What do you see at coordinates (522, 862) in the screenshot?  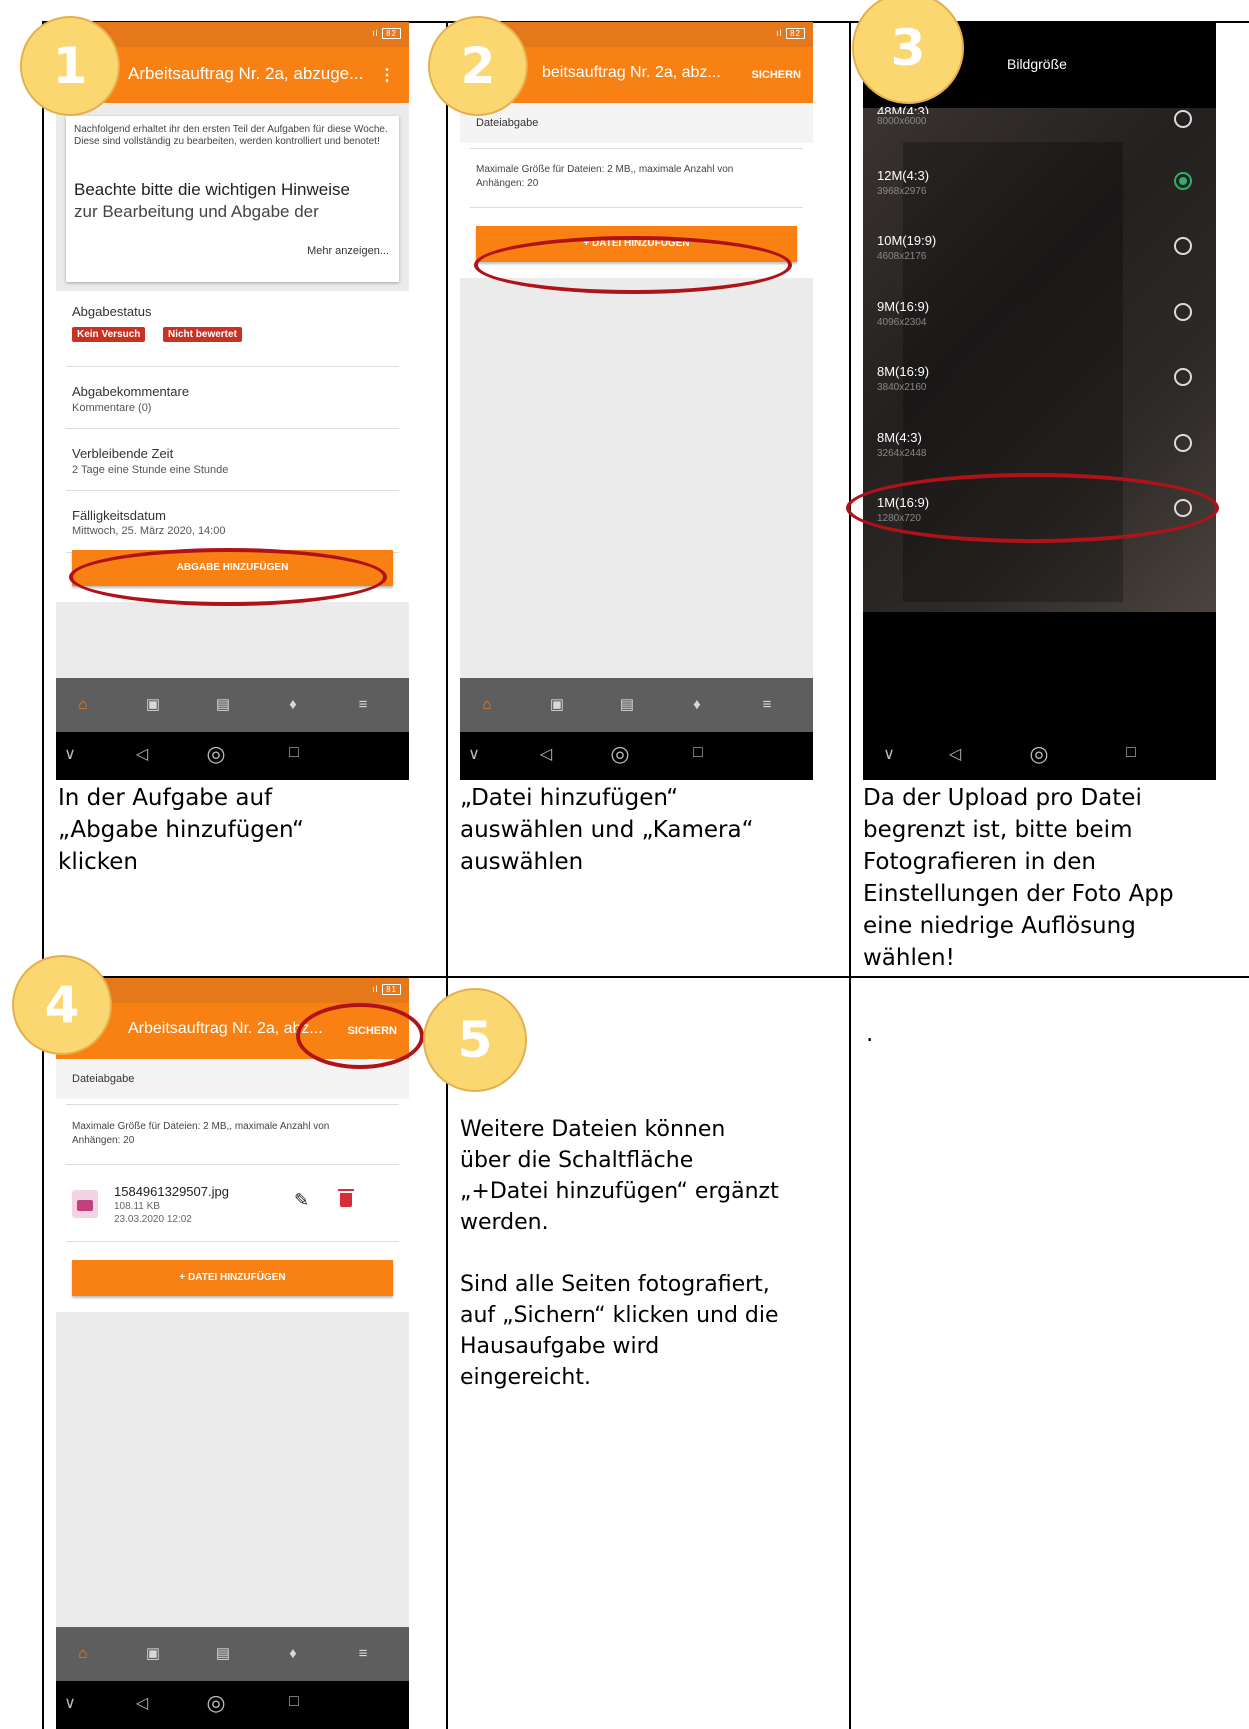 I see `caption-line: auswählen` at bounding box center [522, 862].